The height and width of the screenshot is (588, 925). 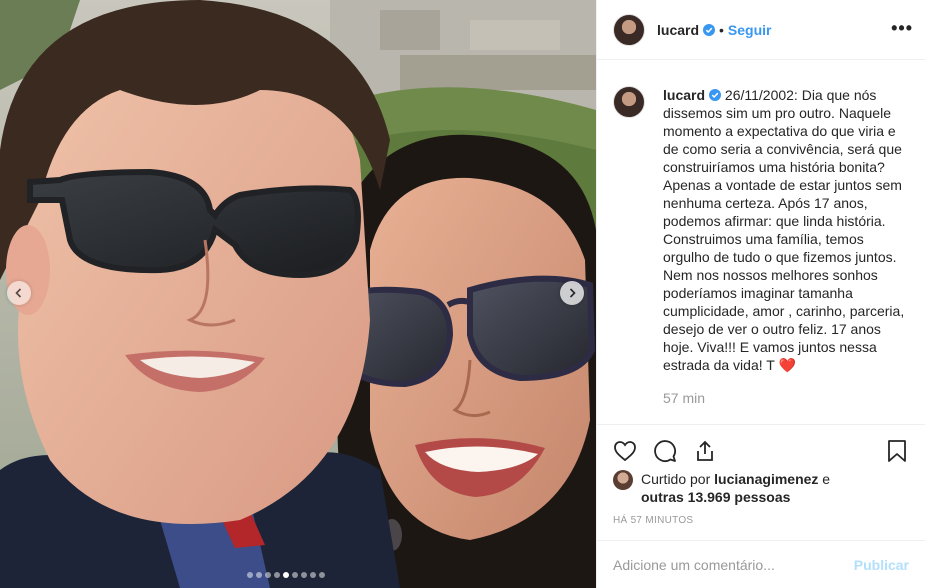 I want to click on caption-author-username: lucard, so click(x=684, y=95).